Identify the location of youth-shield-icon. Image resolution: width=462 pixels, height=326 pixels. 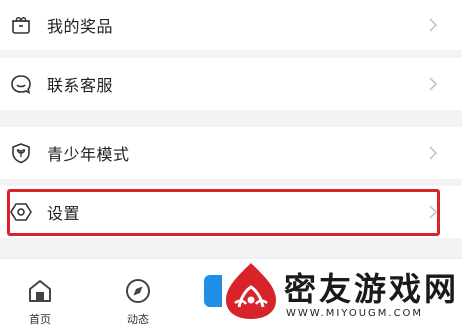
(21, 153).